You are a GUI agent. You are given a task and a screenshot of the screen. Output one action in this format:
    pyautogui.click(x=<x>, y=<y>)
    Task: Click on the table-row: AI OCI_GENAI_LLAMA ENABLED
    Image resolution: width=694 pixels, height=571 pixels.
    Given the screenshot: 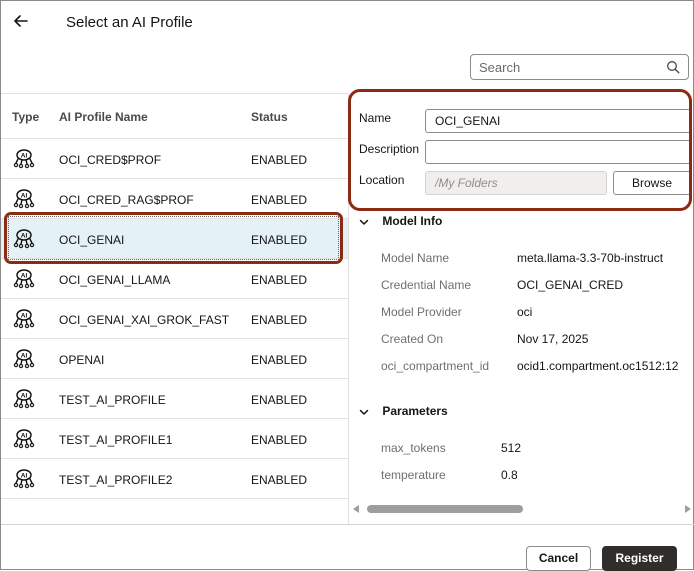 What is the action you would take?
    pyautogui.click(x=175, y=279)
    